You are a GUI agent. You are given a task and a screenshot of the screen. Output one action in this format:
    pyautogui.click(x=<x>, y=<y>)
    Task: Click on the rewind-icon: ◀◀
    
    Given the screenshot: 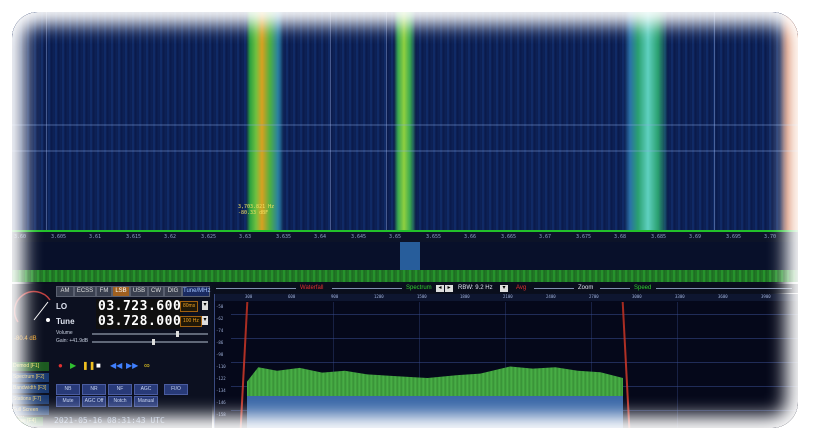 What is the action you would take?
    pyautogui.click(x=116, y=366)
    